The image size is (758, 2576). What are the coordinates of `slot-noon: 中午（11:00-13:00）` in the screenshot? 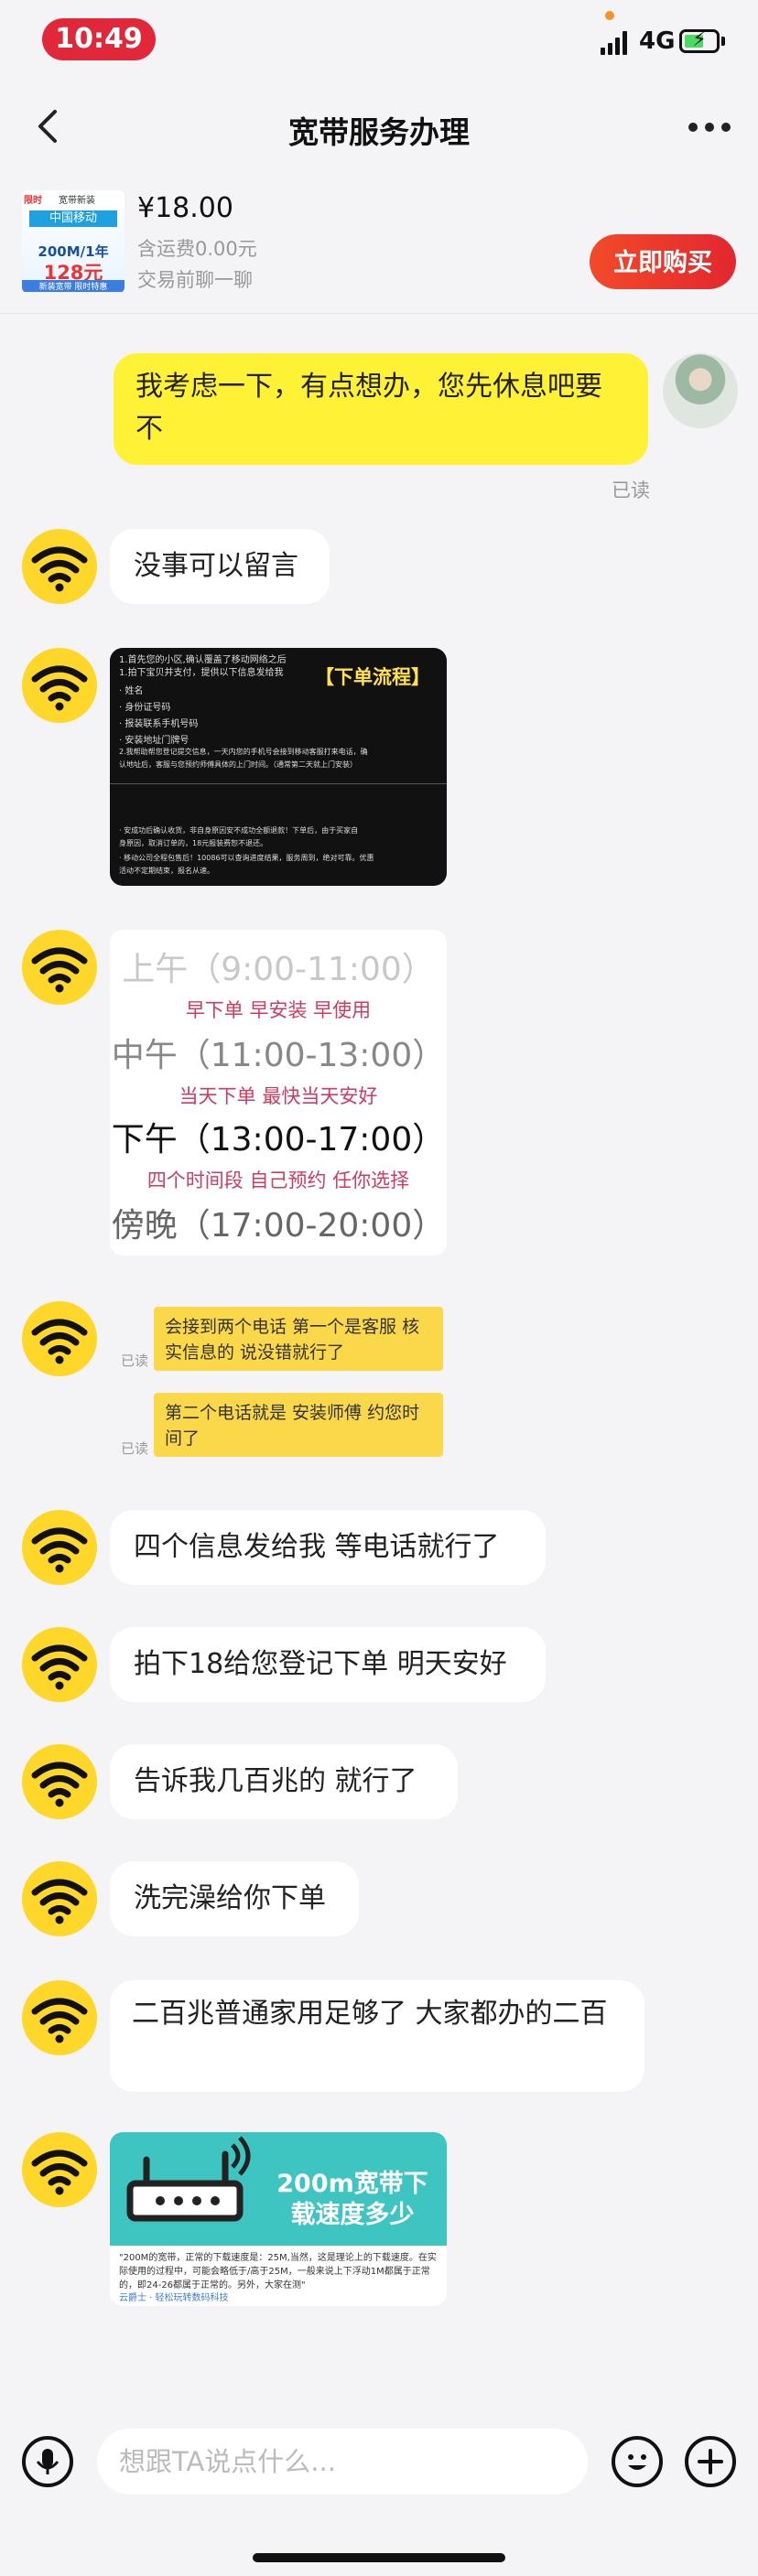 It's located at (278, 1055).